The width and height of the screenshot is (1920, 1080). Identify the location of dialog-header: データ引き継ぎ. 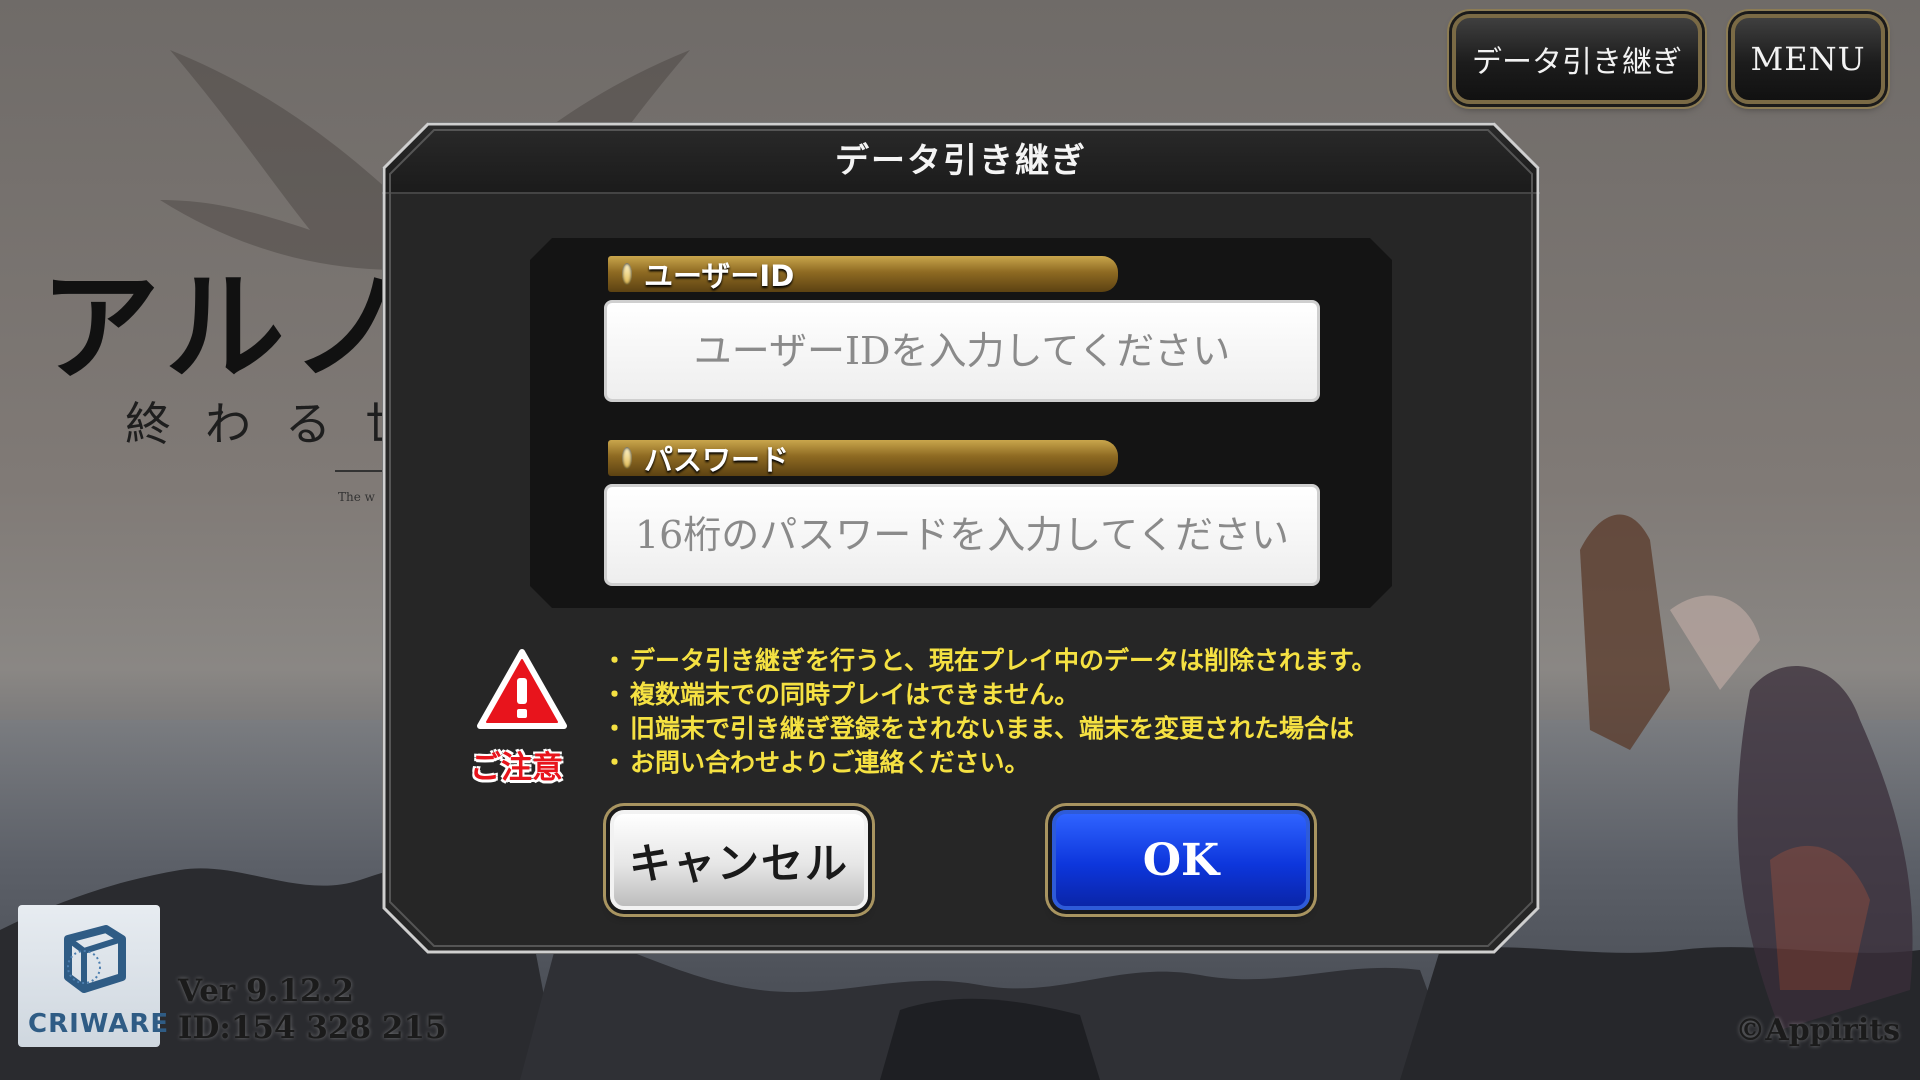
(961, 158).